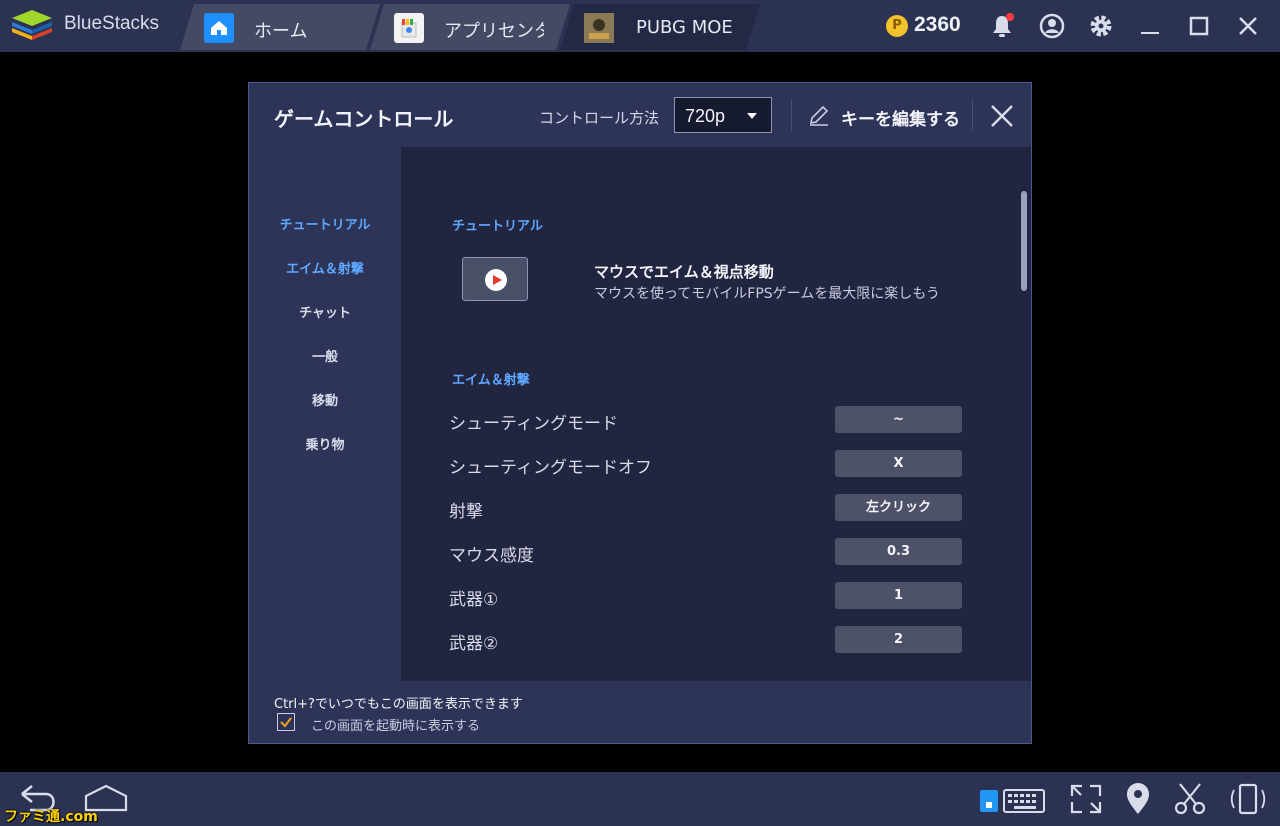  What do you see at coordinates (898, 463) in the screenshot?
I see `shooting-mode-off-key: X` at bounding box center [898, 463].